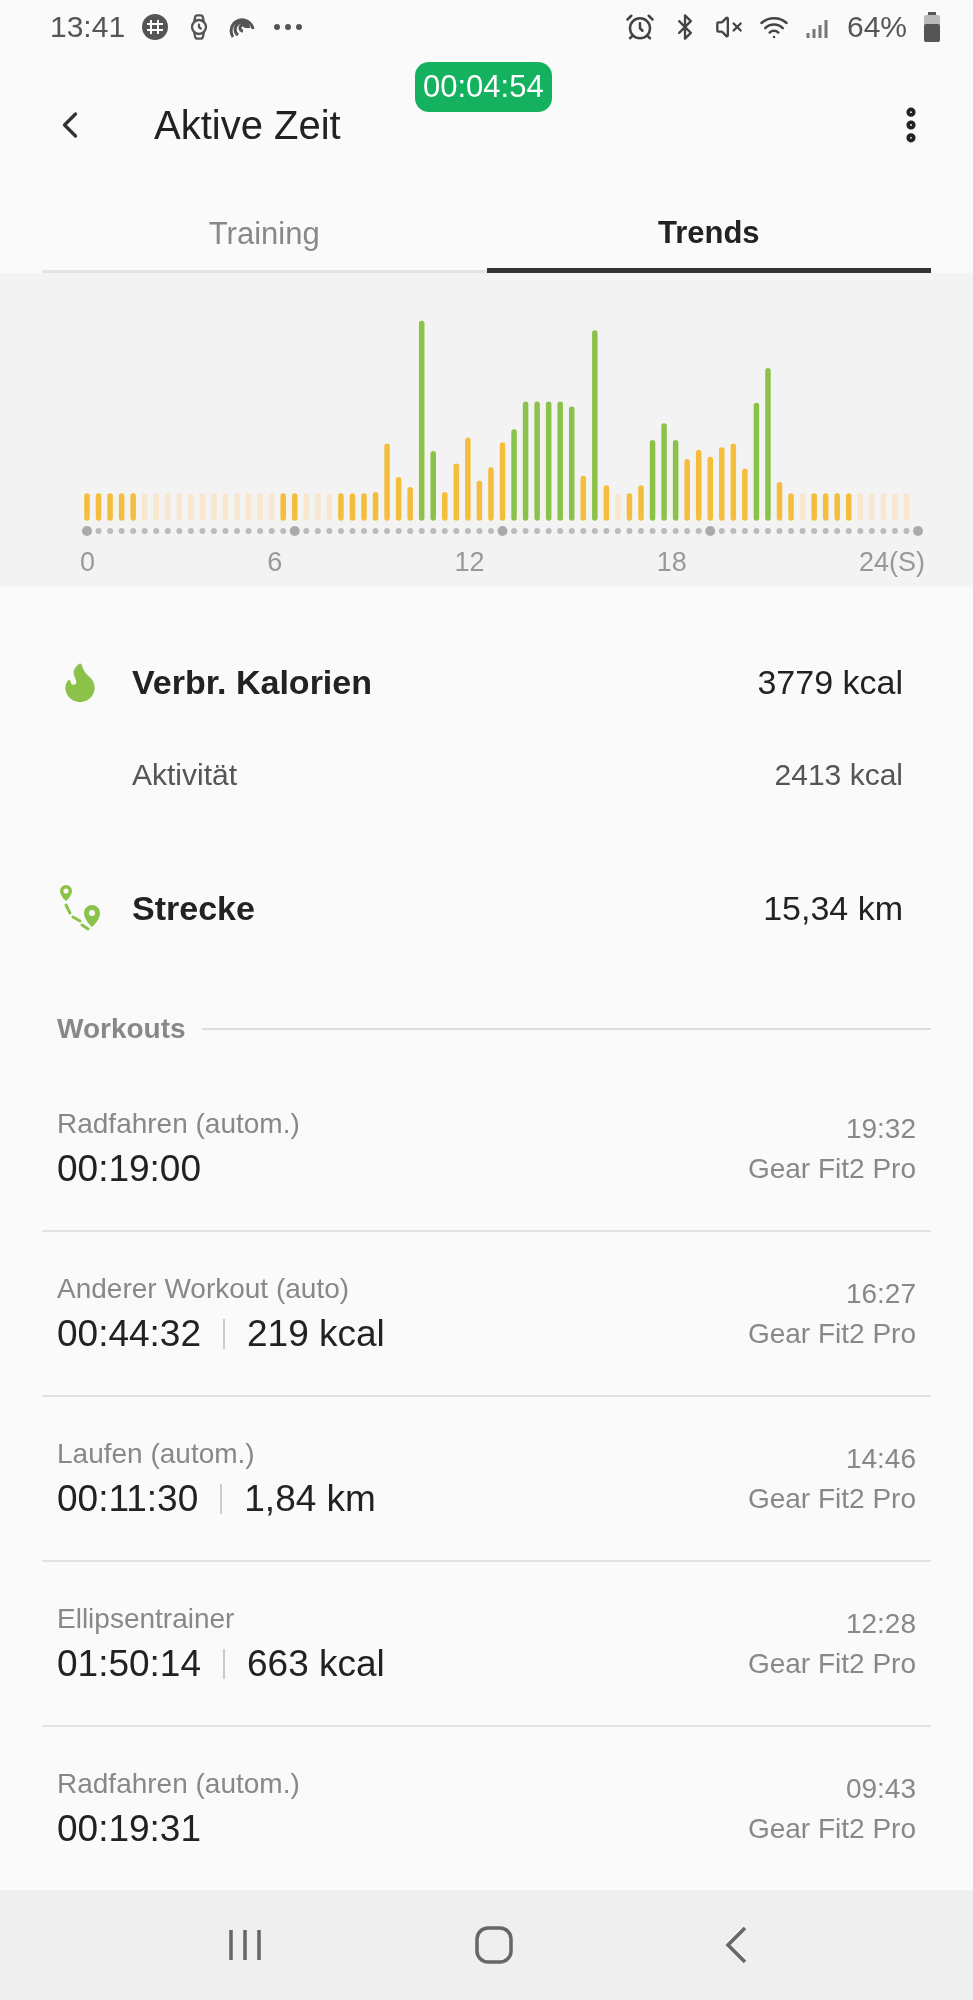 This screenshot has height=2000, width=973. What do you see at coordinates (194, 908) in the screenshot?
I see `stat-label: Strecke` at bounding box center [194, 908].